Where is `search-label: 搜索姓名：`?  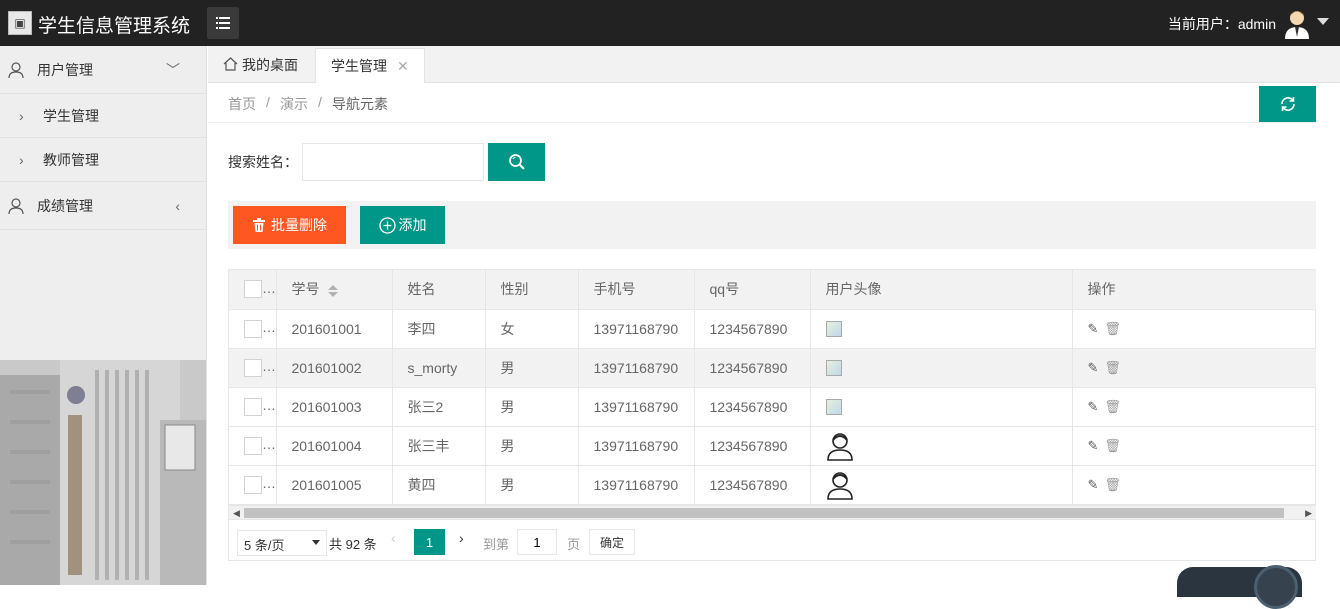 search-label: 搜索姓名： is located at coordinates (263, 162).